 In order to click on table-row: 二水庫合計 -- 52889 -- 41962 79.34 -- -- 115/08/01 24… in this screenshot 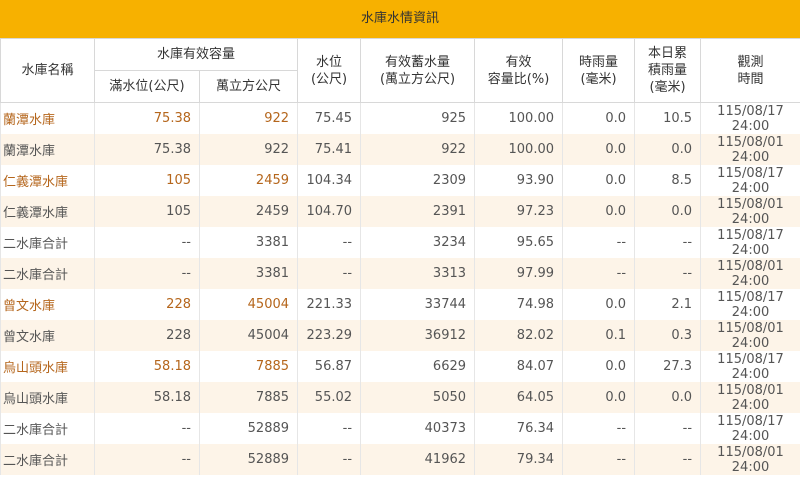, I will do `click(400, 459)`.